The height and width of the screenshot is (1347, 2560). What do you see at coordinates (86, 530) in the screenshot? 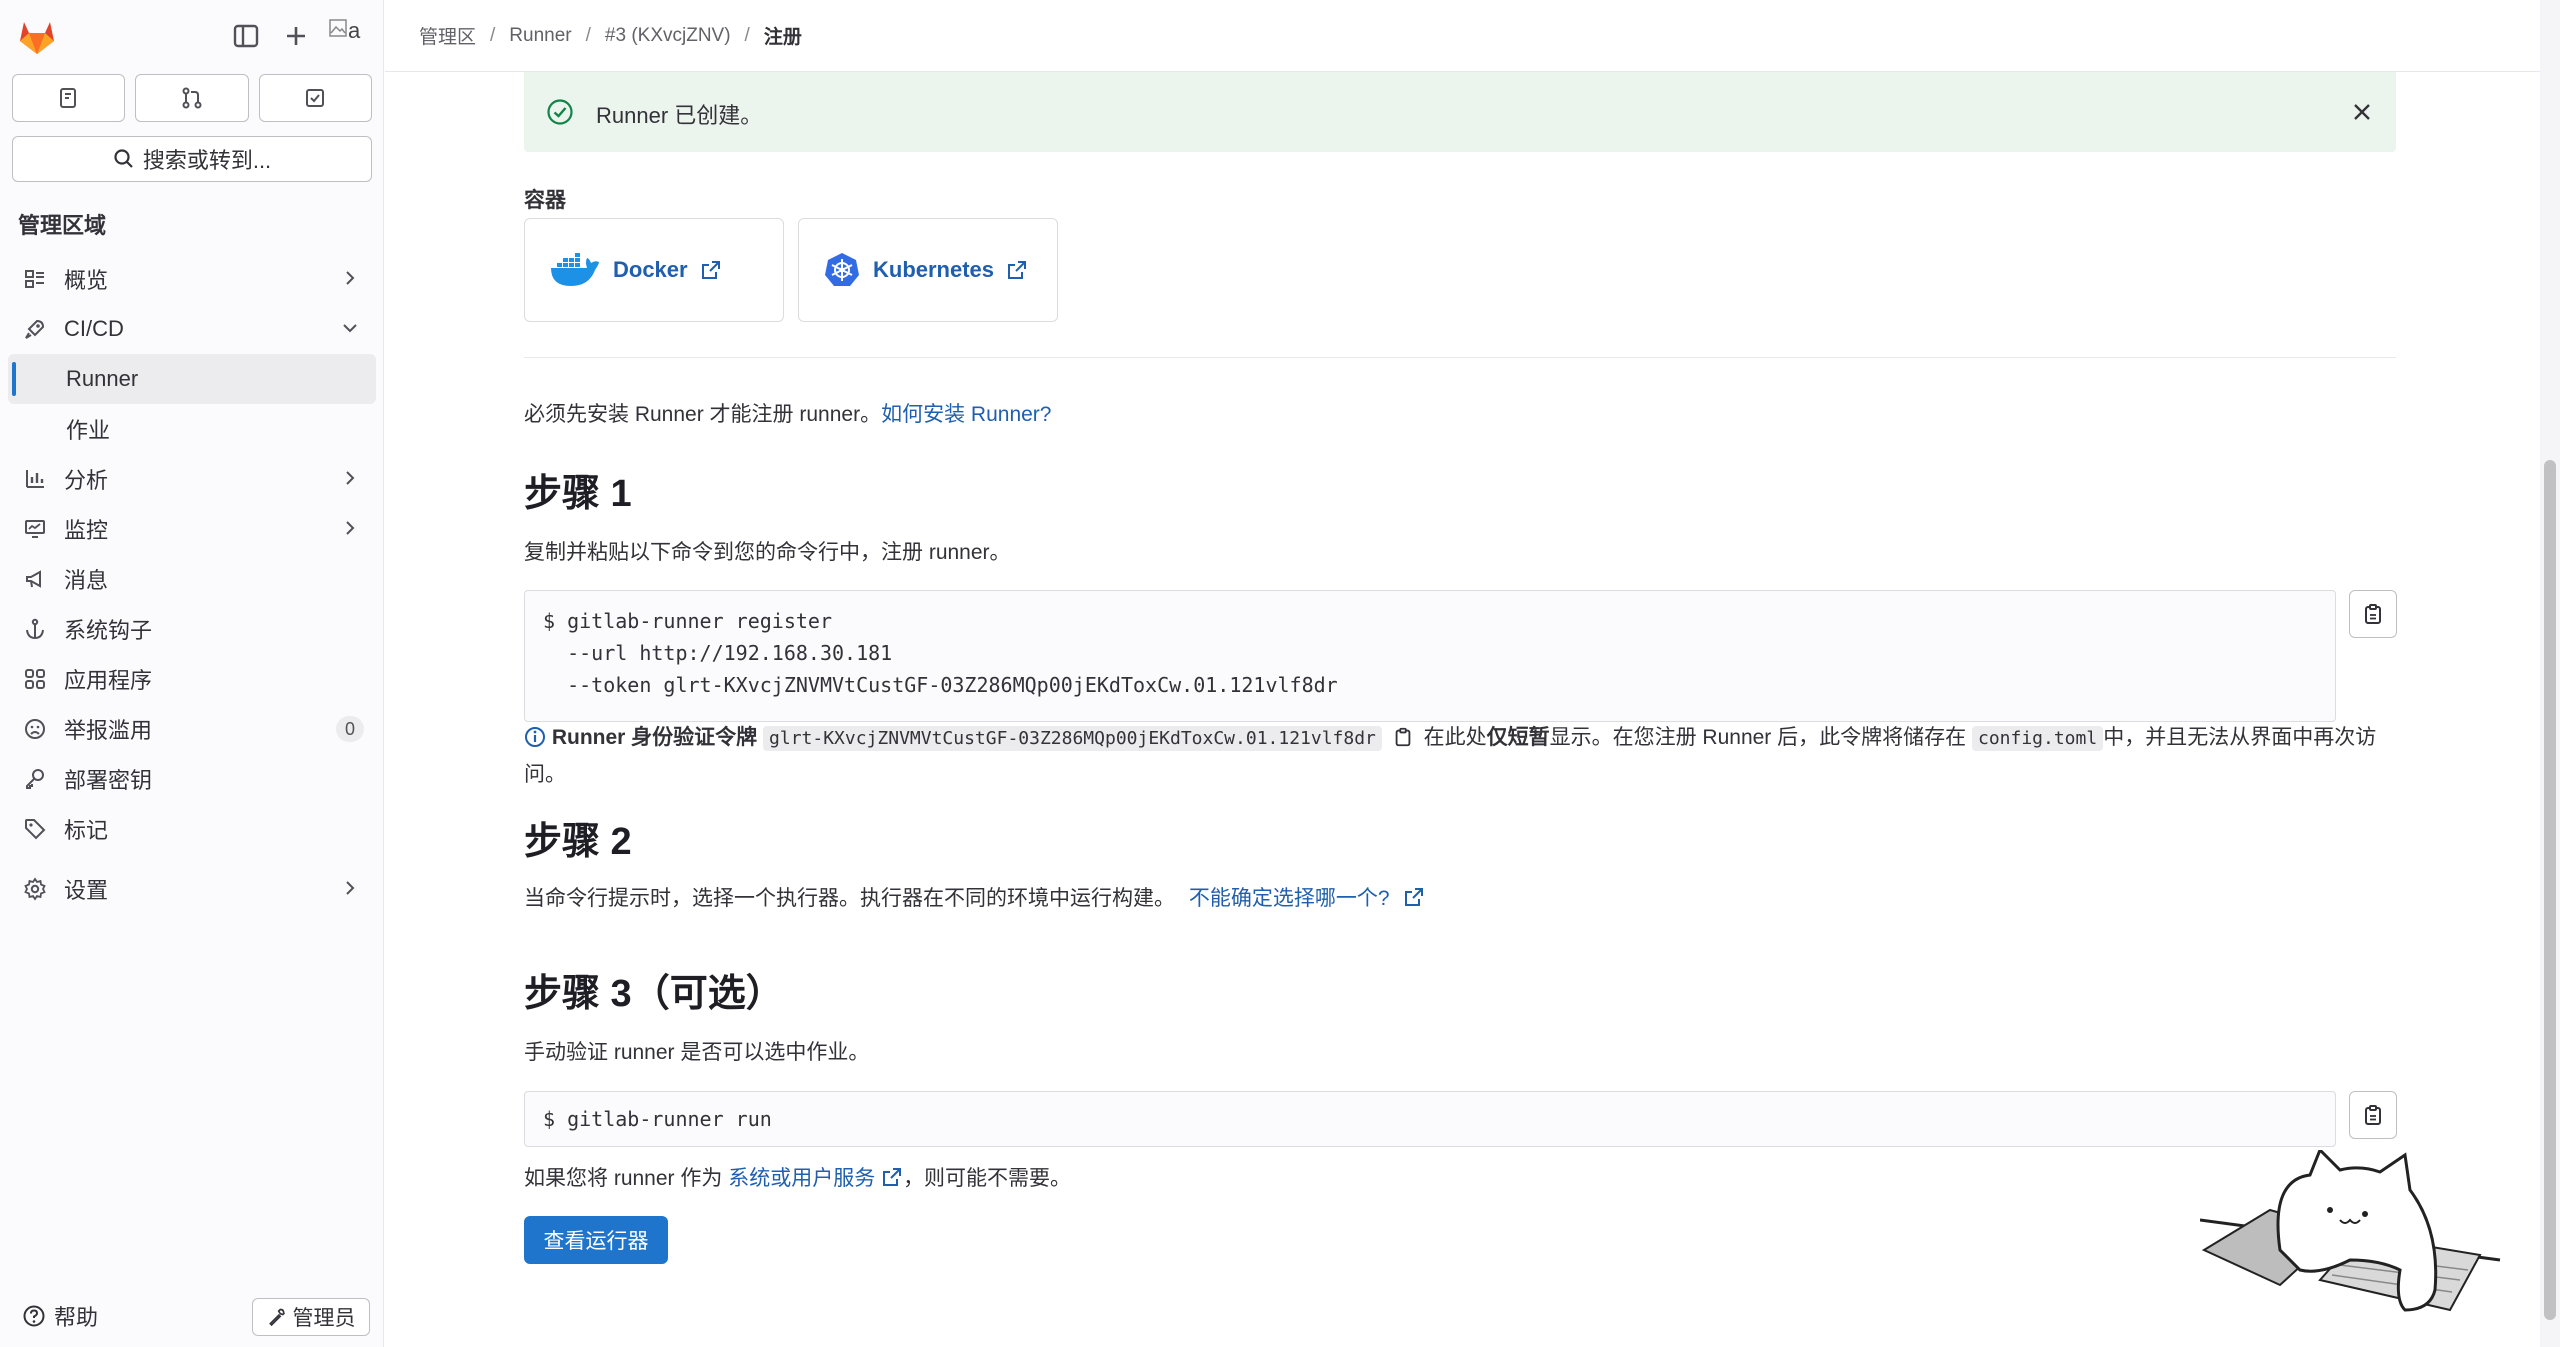
I see `sidebar-item-label: 监控` at bounding box center [86, 530].